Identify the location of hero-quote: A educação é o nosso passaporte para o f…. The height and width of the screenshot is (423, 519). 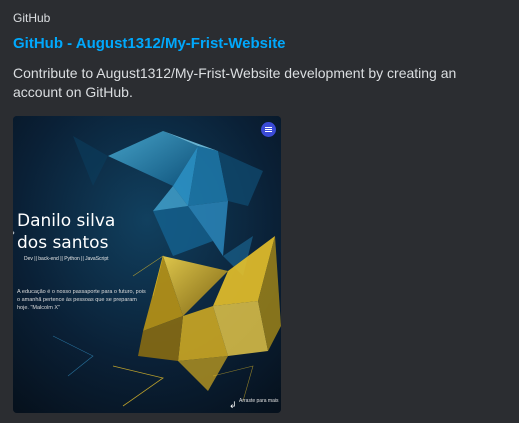
(81, 300).